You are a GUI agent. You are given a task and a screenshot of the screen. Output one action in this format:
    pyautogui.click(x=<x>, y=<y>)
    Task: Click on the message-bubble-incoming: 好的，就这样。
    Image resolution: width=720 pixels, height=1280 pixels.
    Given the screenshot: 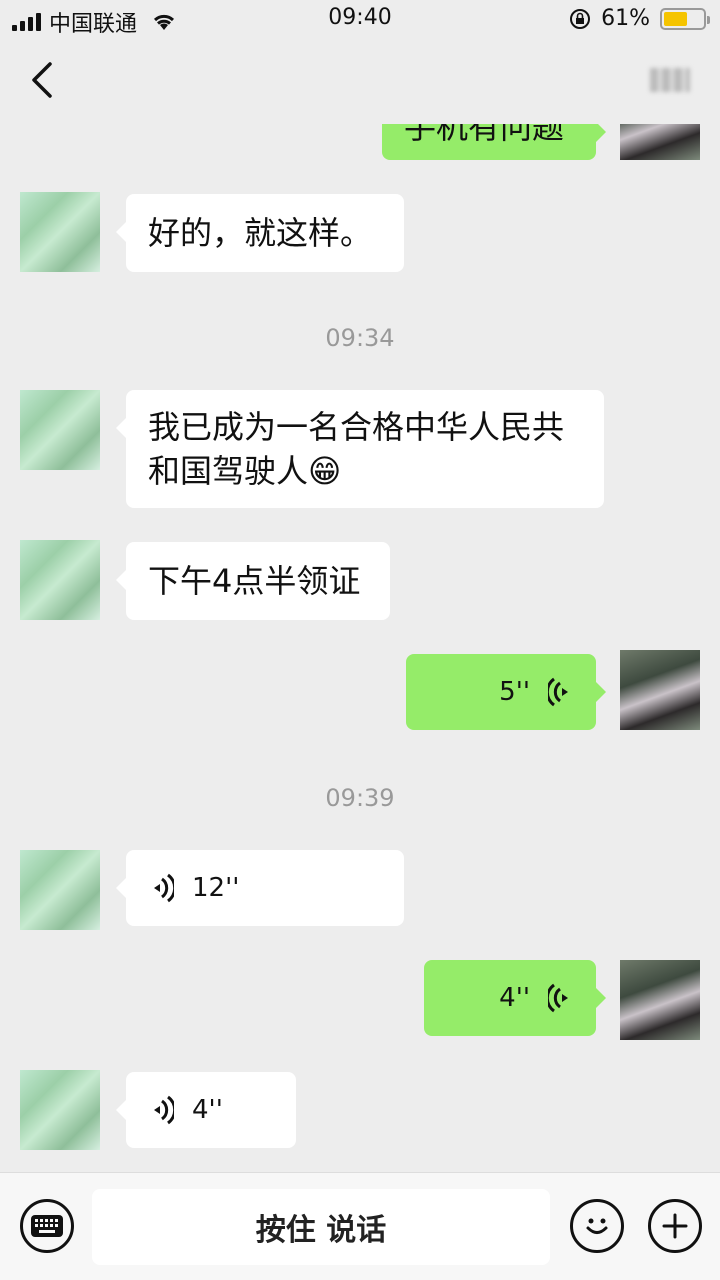 What is the action you would take?
    pyautogui.click(x=260, y=233)
    